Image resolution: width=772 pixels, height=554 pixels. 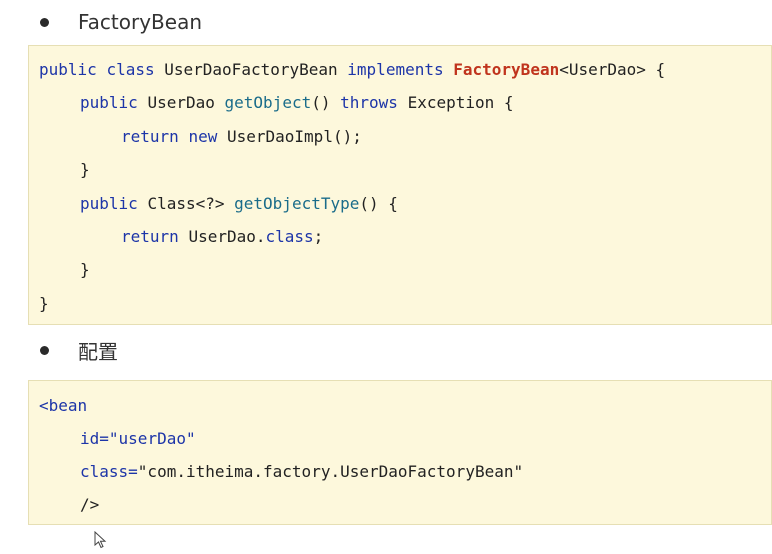 I want to click on attribute-name: class=, so click(x=109, y=471).